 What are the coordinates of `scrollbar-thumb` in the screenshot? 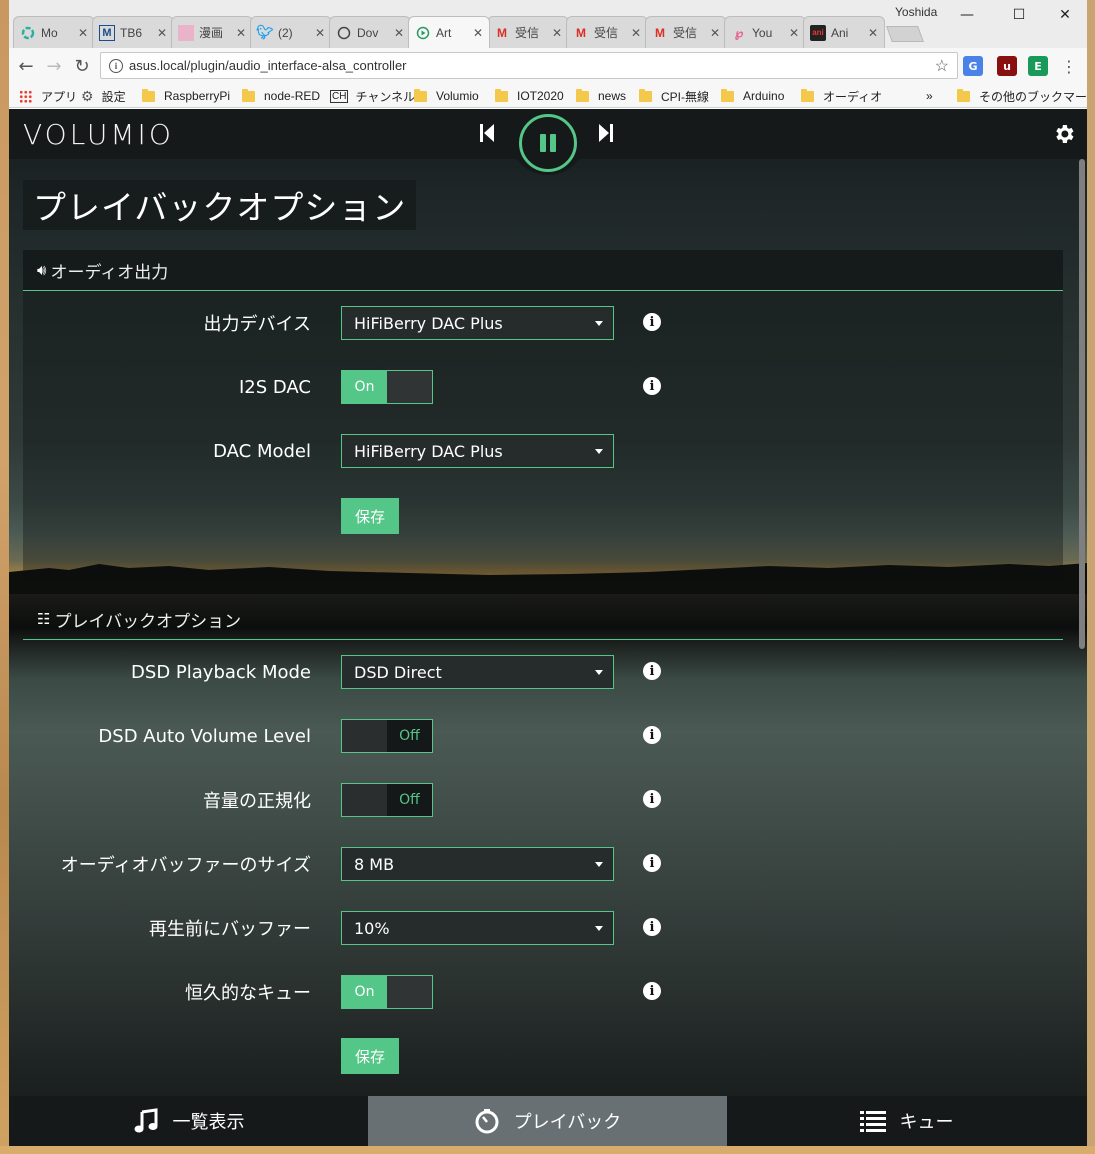 It's located at (1082, 404).